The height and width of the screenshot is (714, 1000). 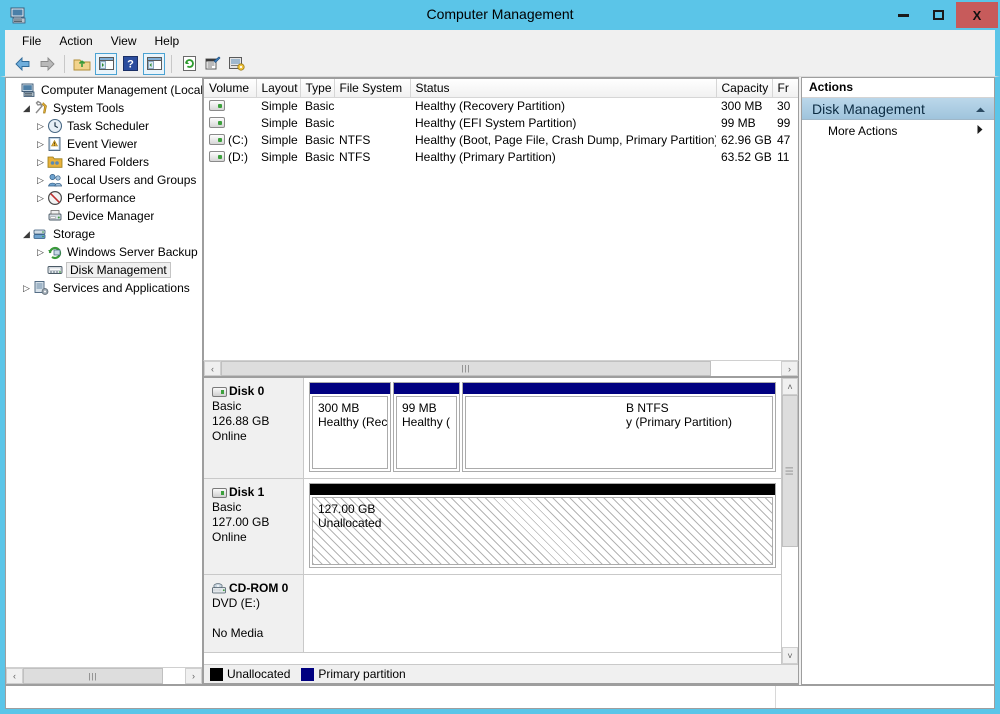 What do you see at coordinates (350, 523) in the screenshot?
I see `partition-status: Unallocated` at bounding box center [350, 523].